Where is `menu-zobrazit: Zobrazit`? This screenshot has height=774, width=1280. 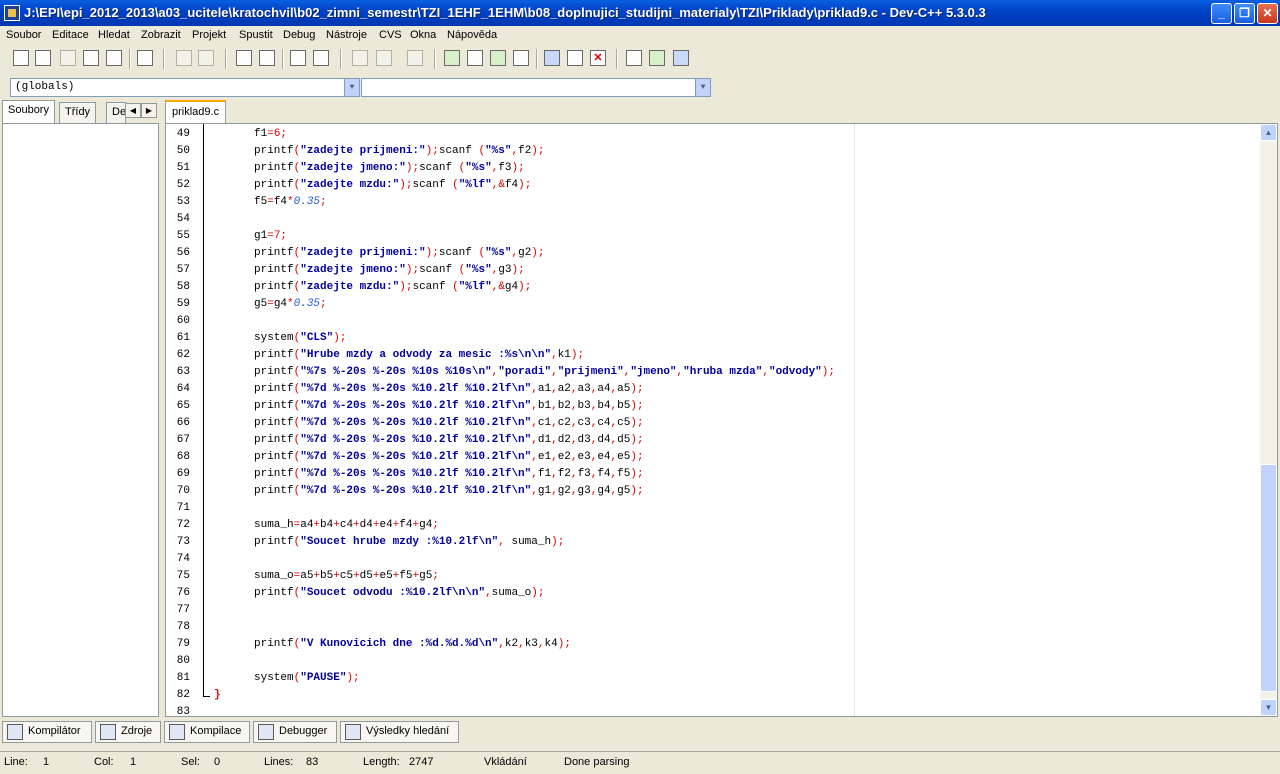
menu-zobrazit: Zobrazit is located at coordinates (161, 35).